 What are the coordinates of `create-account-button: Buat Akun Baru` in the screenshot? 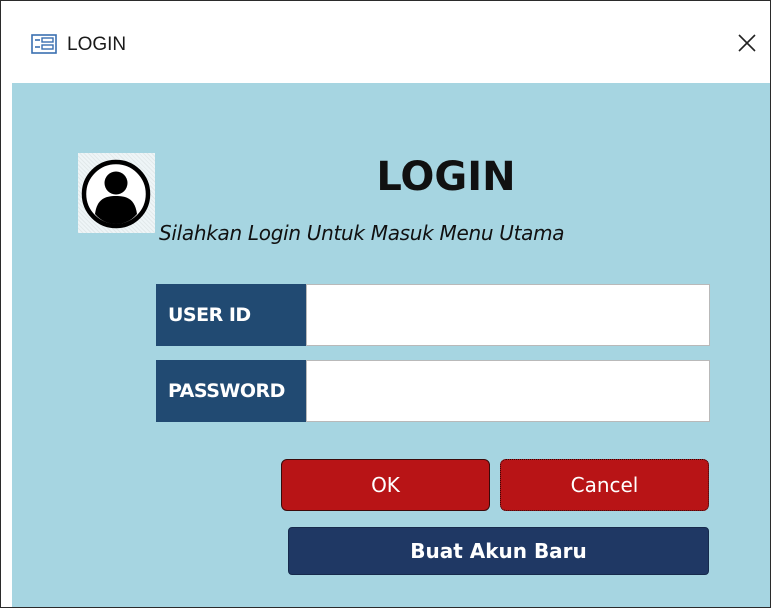 It's located at (498, 551).